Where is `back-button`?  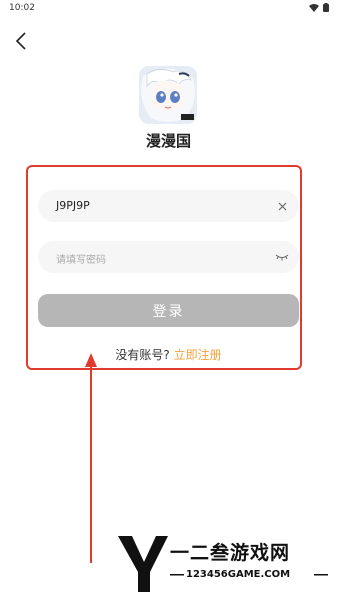
back-button is located at coordinates (21, 41).